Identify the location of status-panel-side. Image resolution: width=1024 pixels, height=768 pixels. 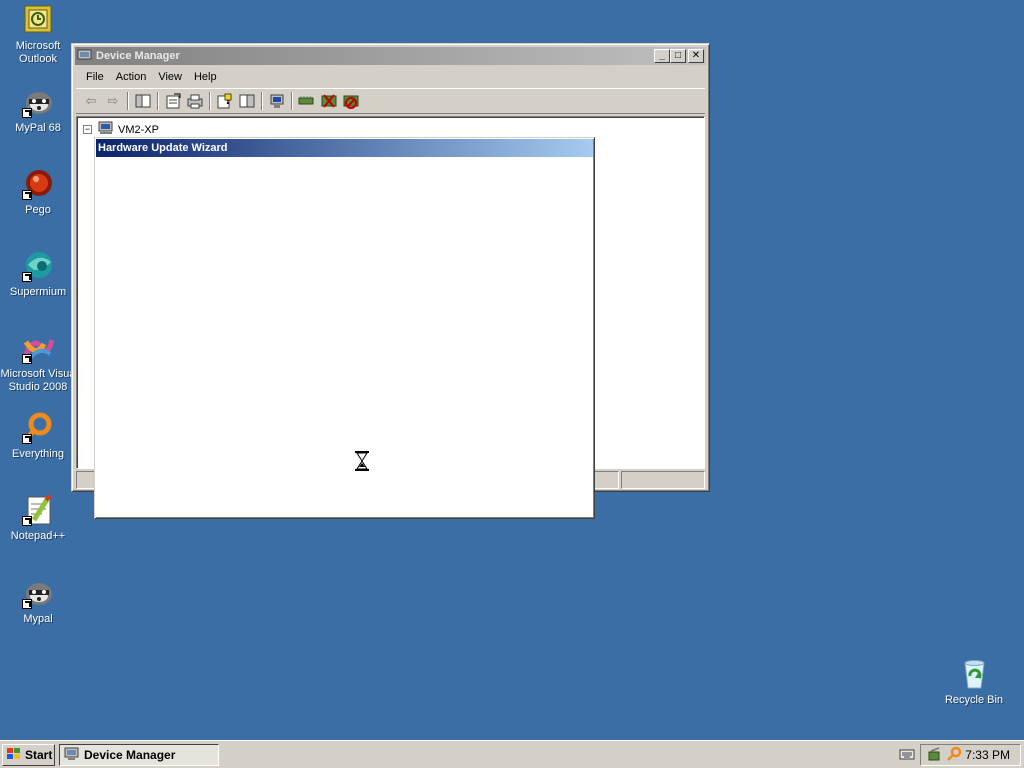
(663, 480).